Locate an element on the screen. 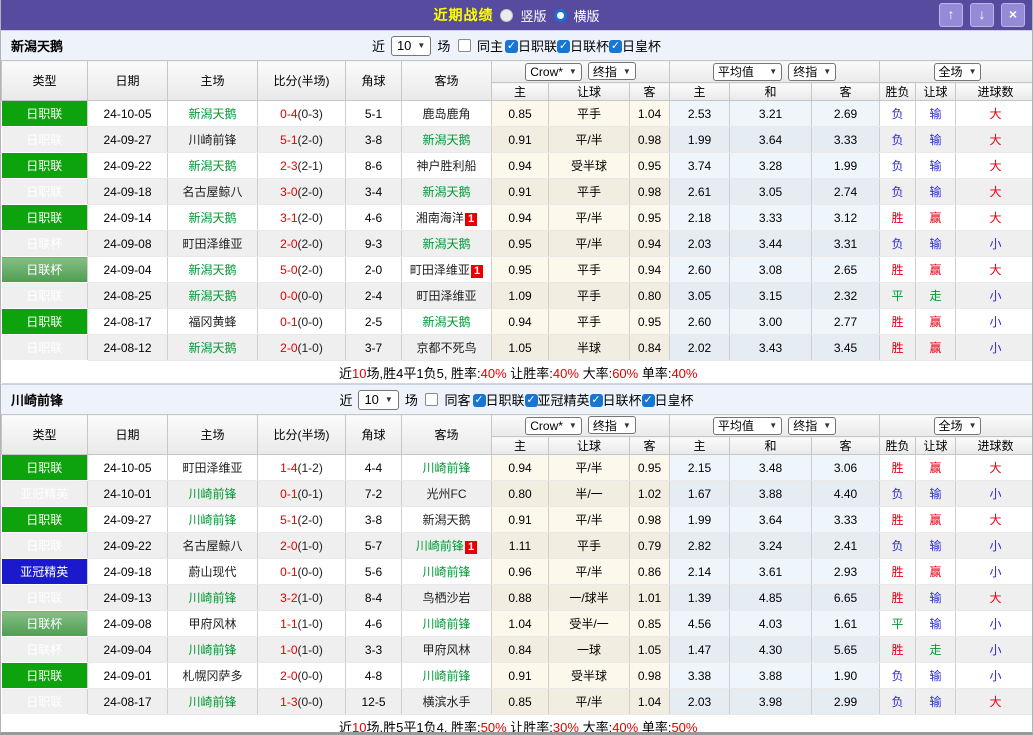  match-date: 24-09-22 is located at coordinates (127, 165).